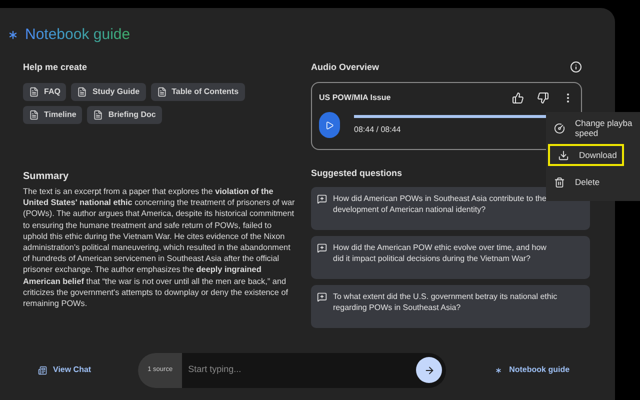  I want to click on question-text: How did American POWs in Southeast Asia contribute to the development of American national identity?, so click(440, 204).